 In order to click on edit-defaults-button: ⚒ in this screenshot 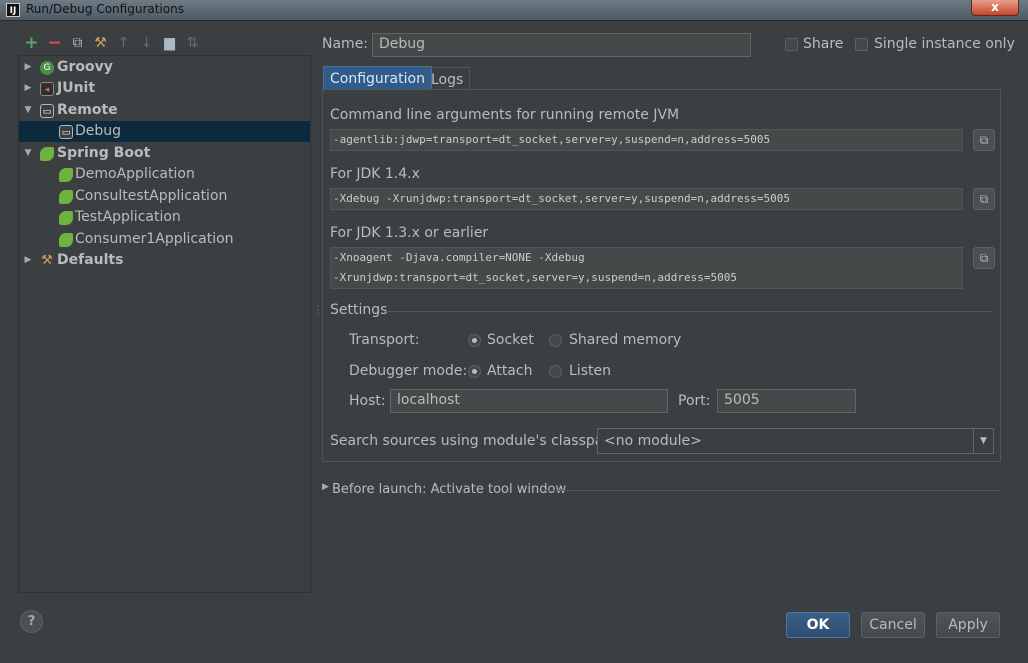, I will do `click(100, 43)`.